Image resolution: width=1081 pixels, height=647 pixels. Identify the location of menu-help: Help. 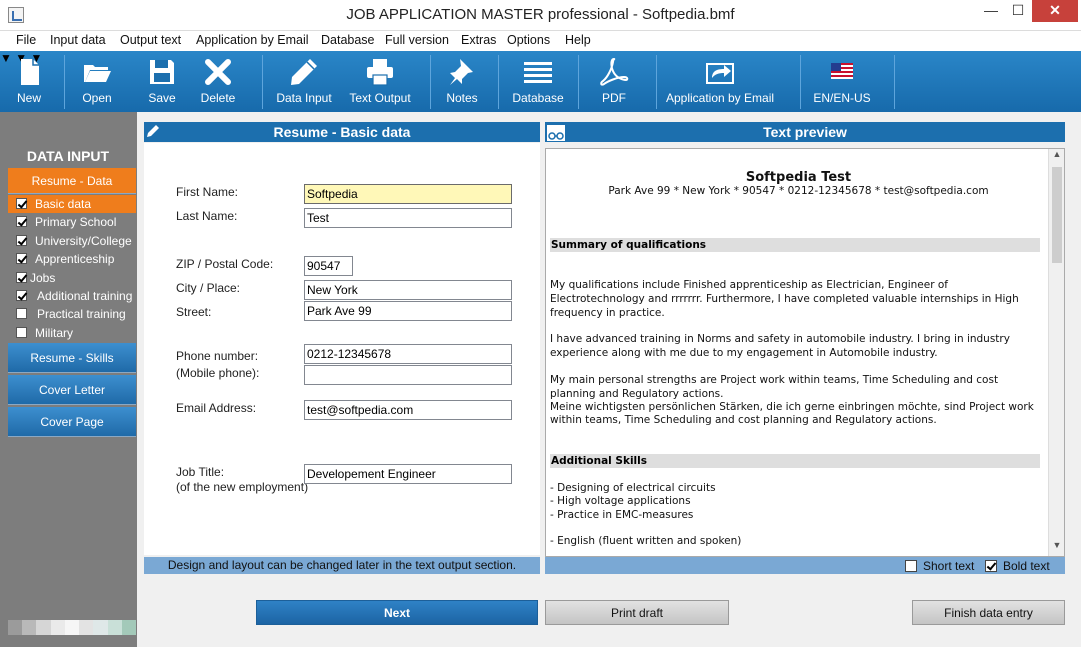
(578, 40).